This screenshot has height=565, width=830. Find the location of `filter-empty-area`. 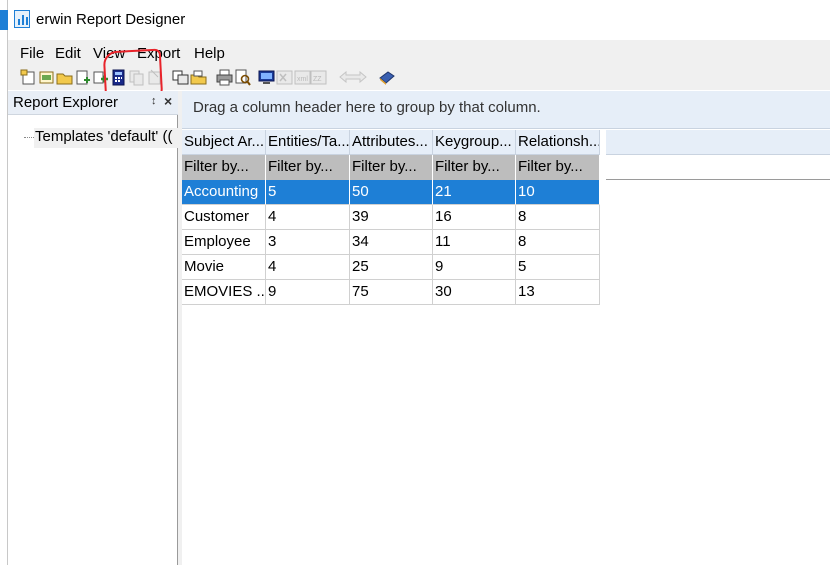

filter-empty-area is located at coordinates (718, 167).